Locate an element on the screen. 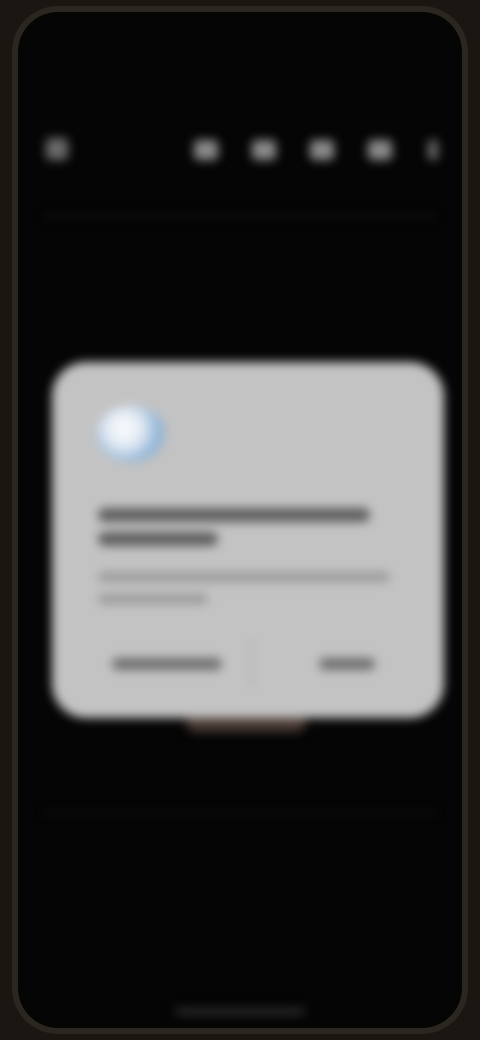  app-icon is located at coordinates (131, 434).